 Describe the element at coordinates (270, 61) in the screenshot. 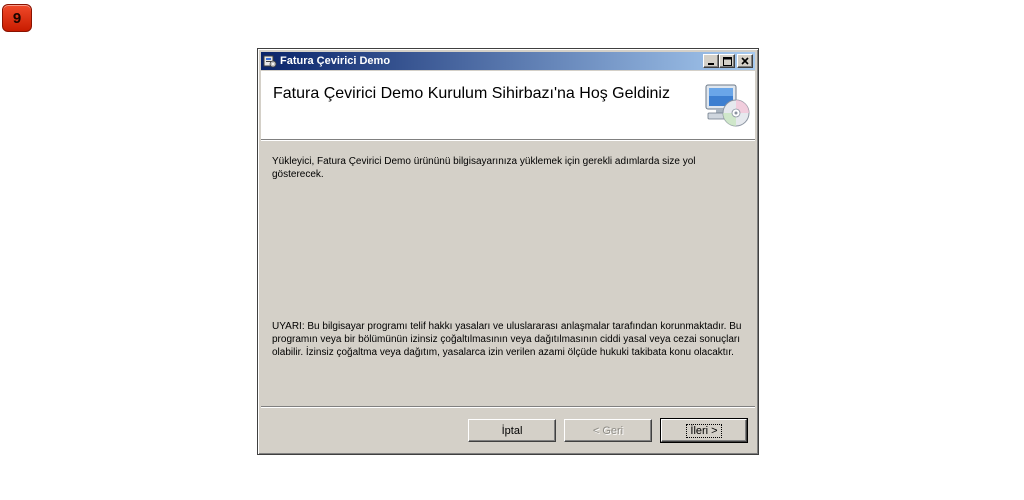

I see `installer-app-icon` at that location.